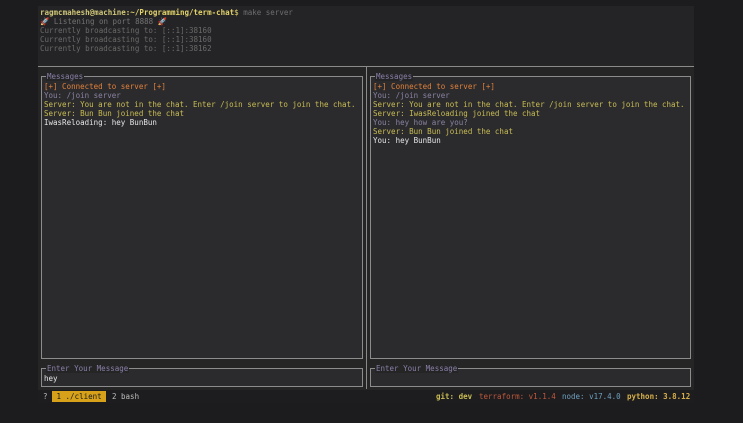  Describe the element at coordinates (420, 122) in the screenshot. I see `message-line: You: hey how are you?` at that location.